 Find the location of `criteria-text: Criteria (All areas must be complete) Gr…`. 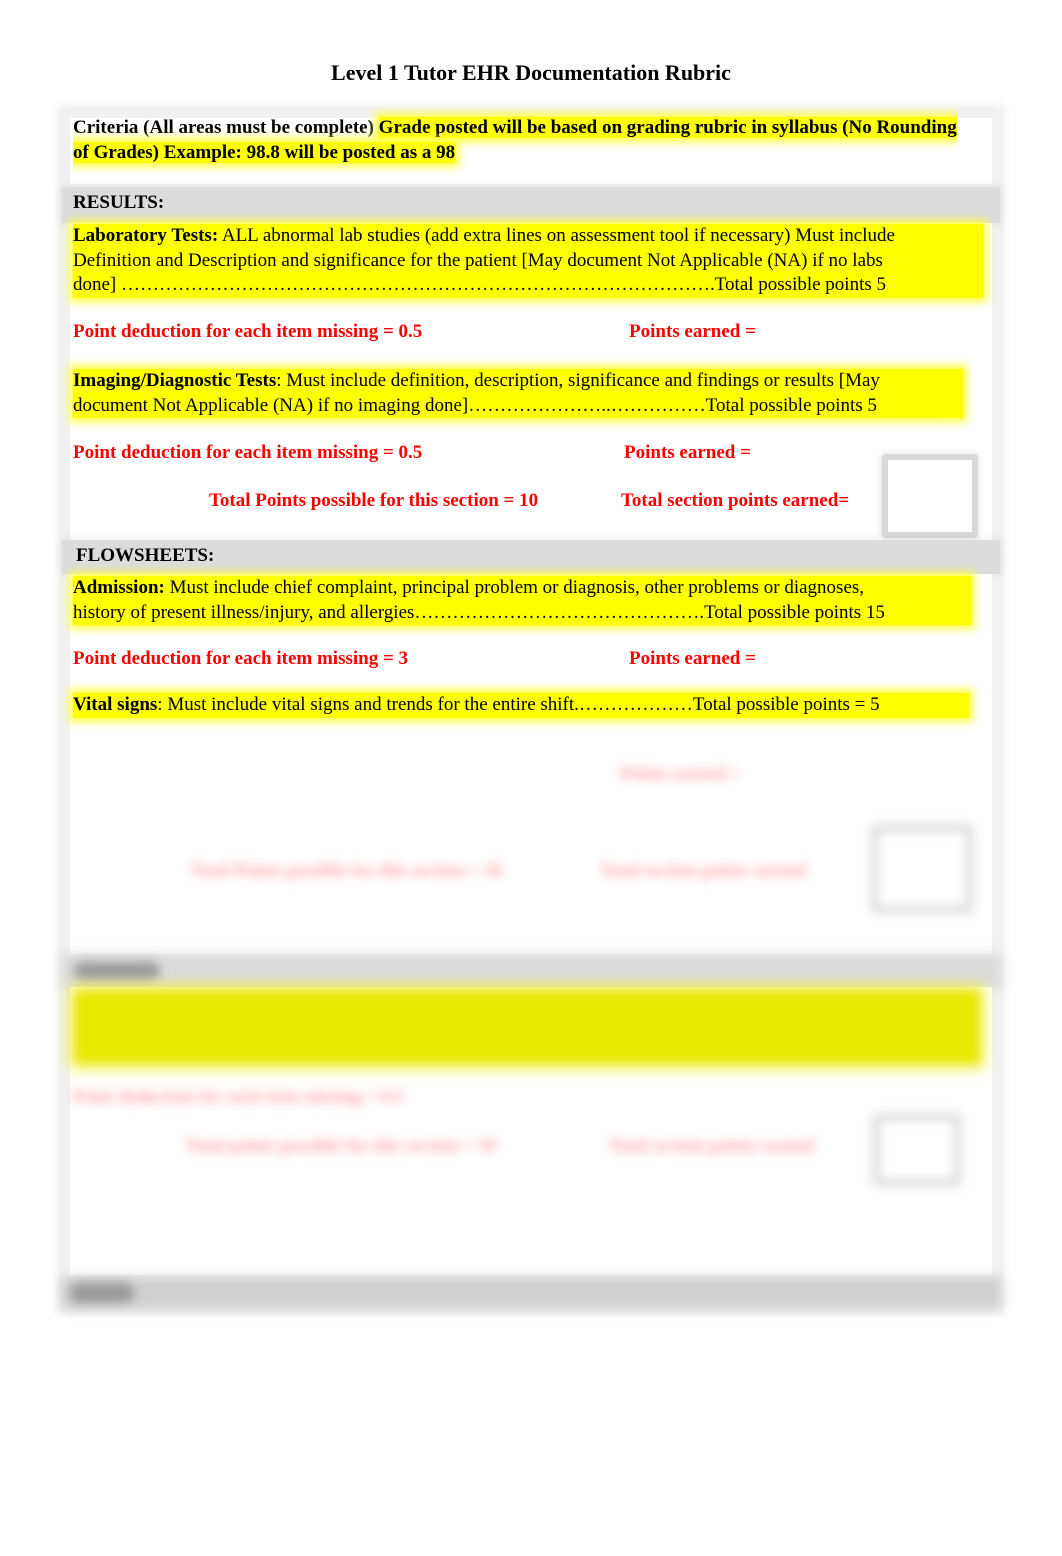

criteria-text: Criteria (All areas must be complete) Gr… is located at coordinates (523, 140).